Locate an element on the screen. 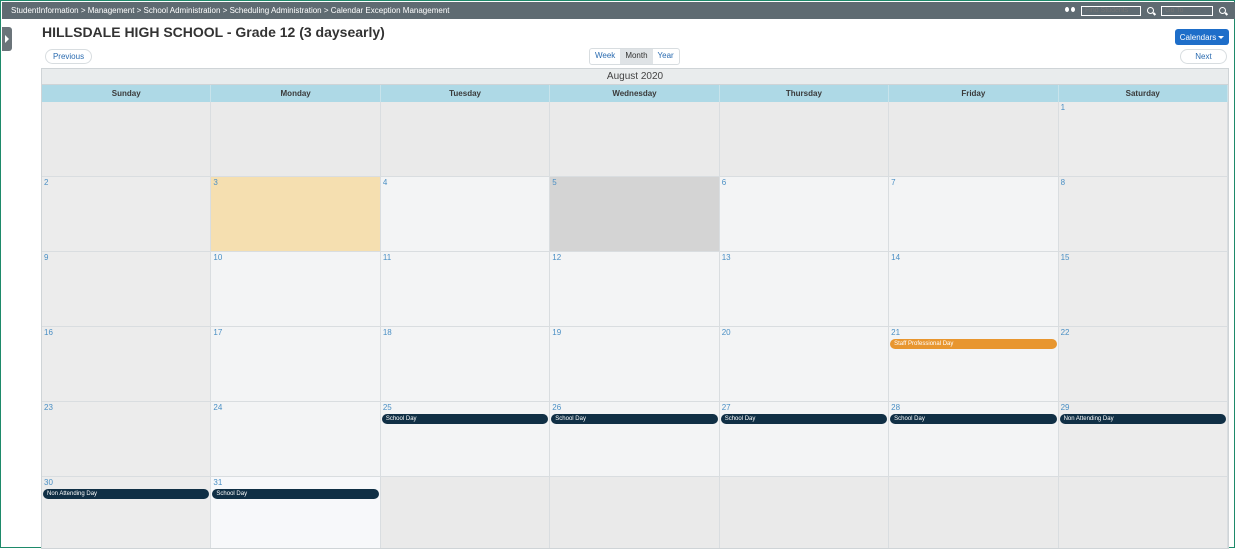 The width and height of the screenshot is (1237, 550). calendar-day-cell: 27 School Day is located at coordinates (804, 439).